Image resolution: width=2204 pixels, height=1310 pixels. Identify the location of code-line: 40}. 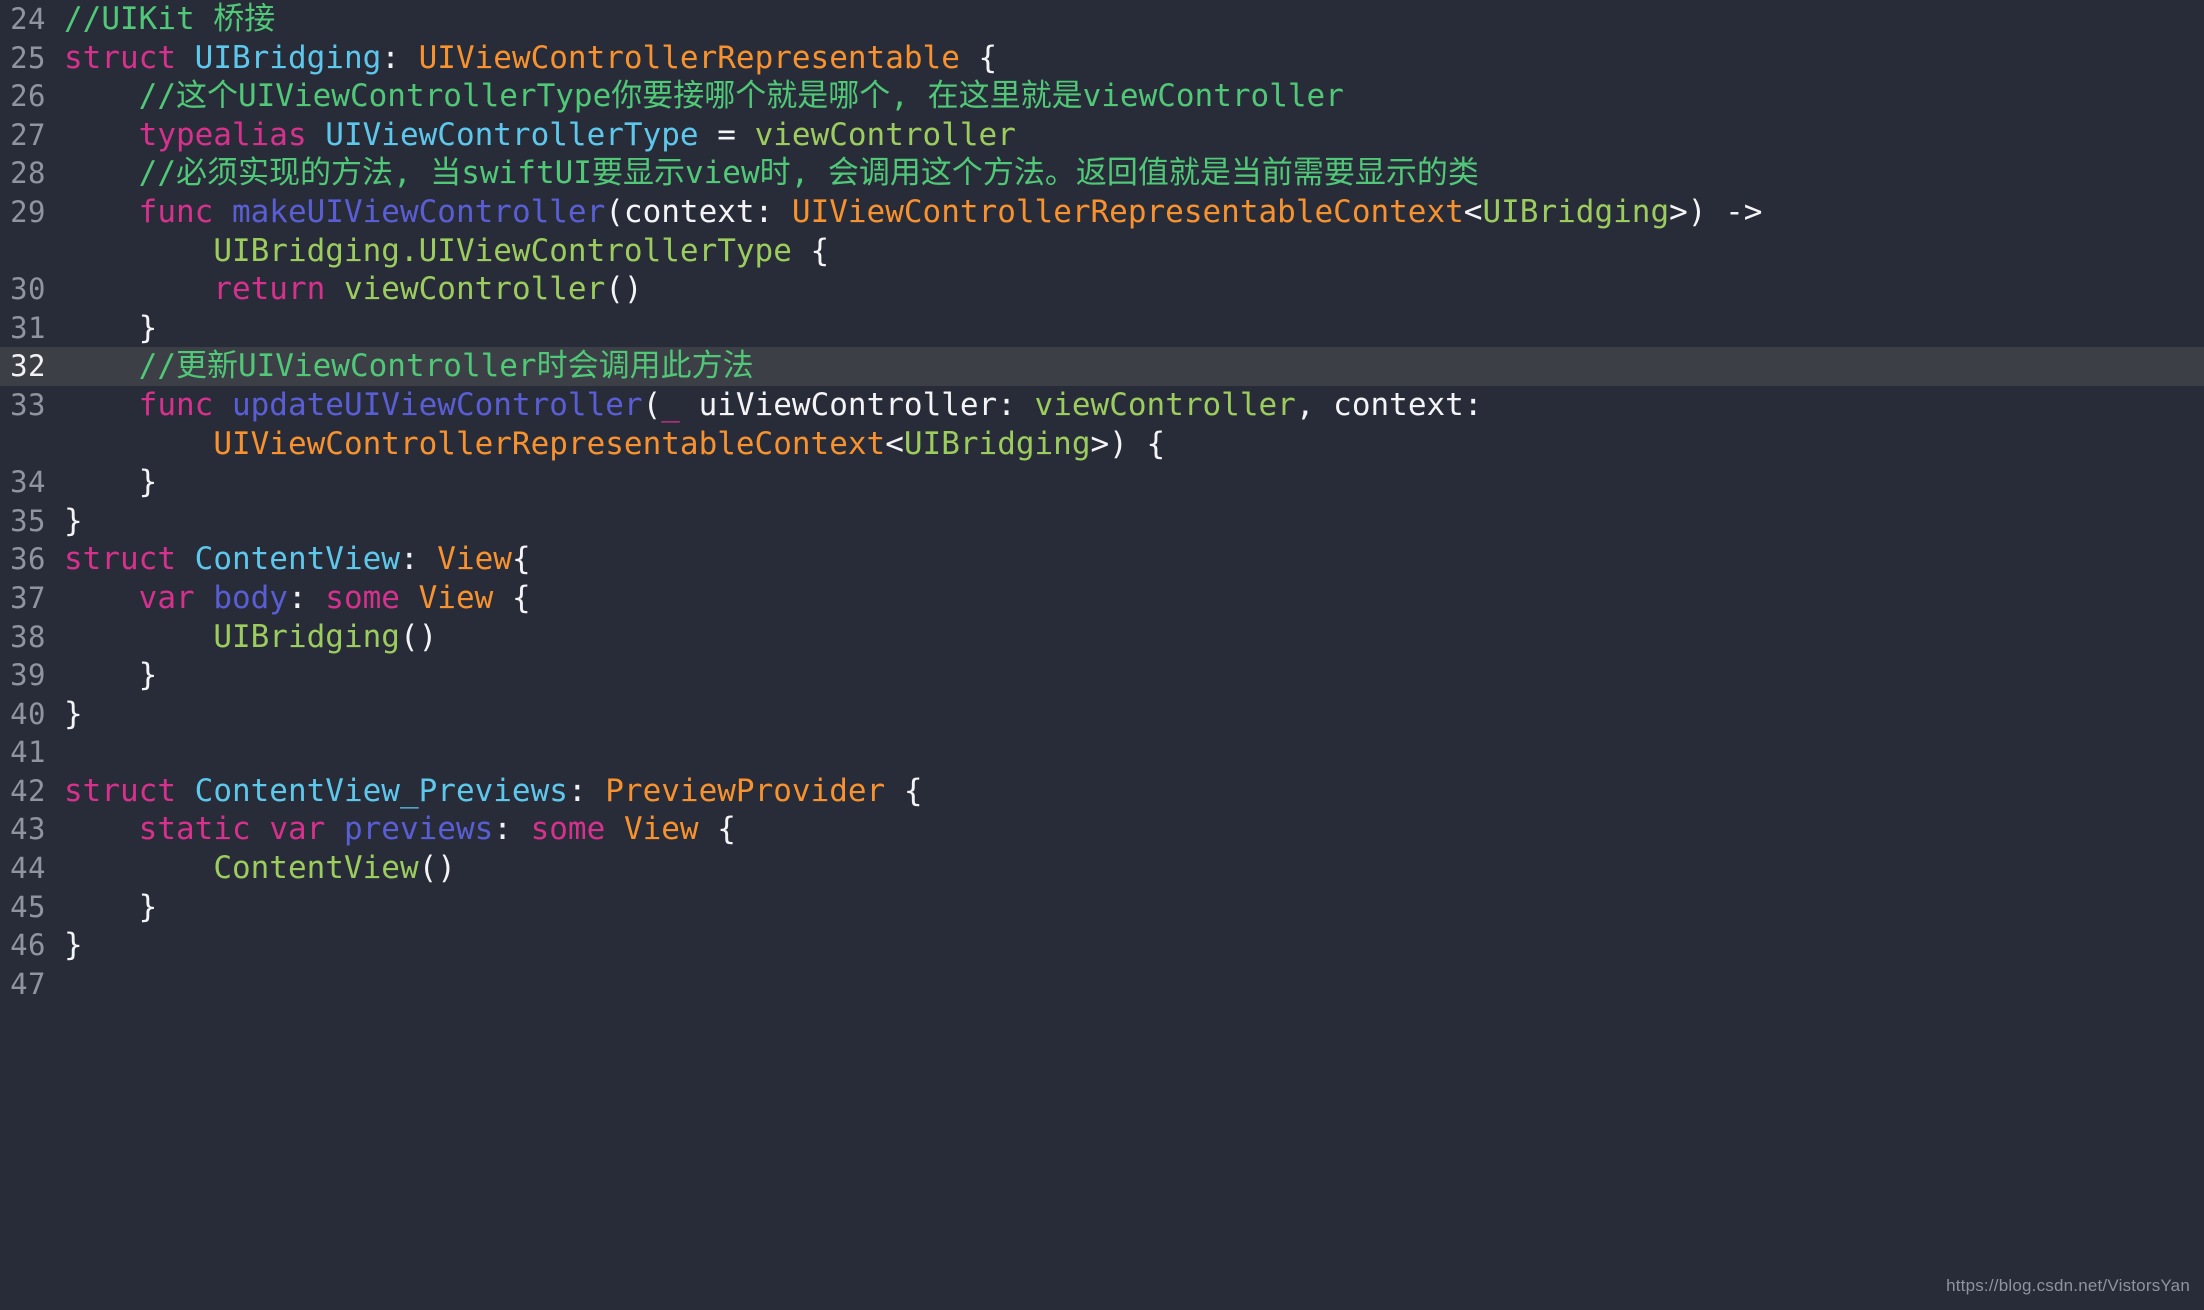
(1102, 714).